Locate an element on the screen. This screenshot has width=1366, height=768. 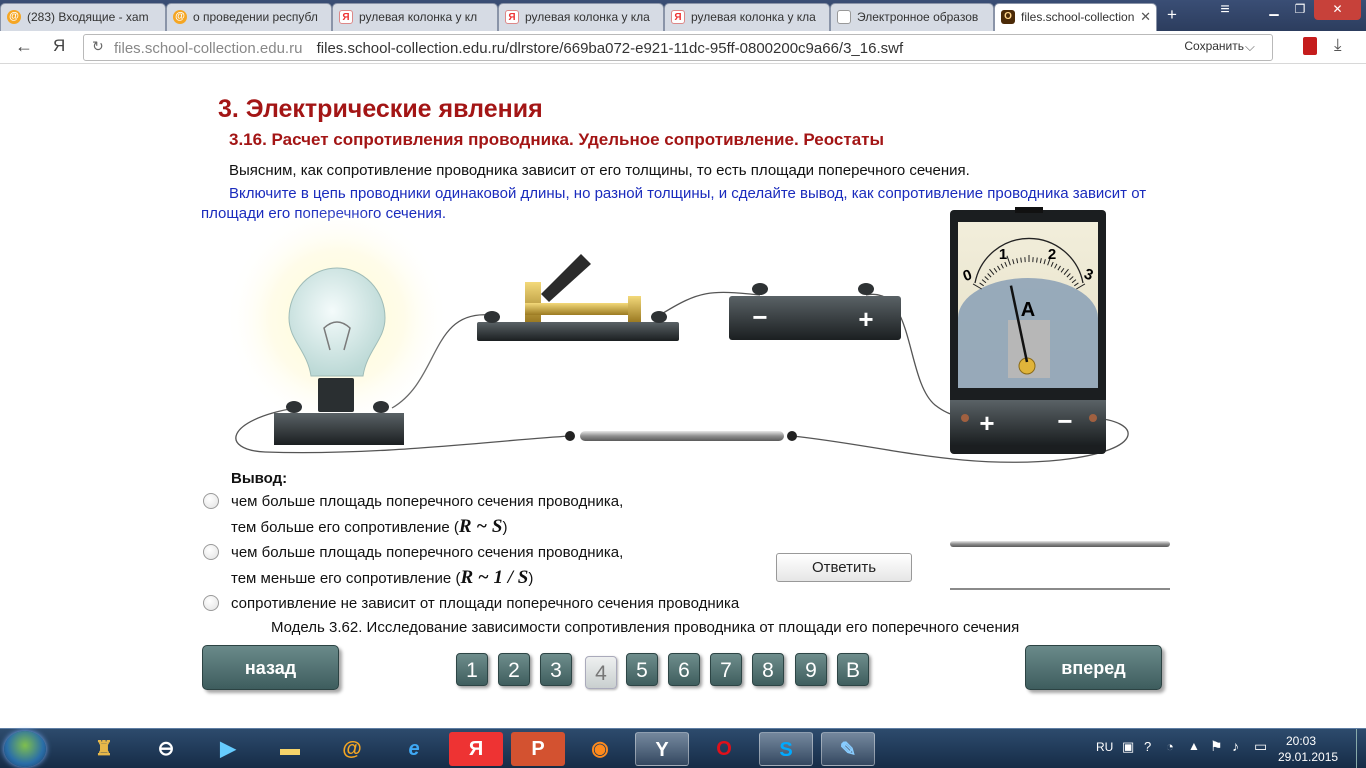
scale-label-1: 1 is located at coordinates (1003, 254).